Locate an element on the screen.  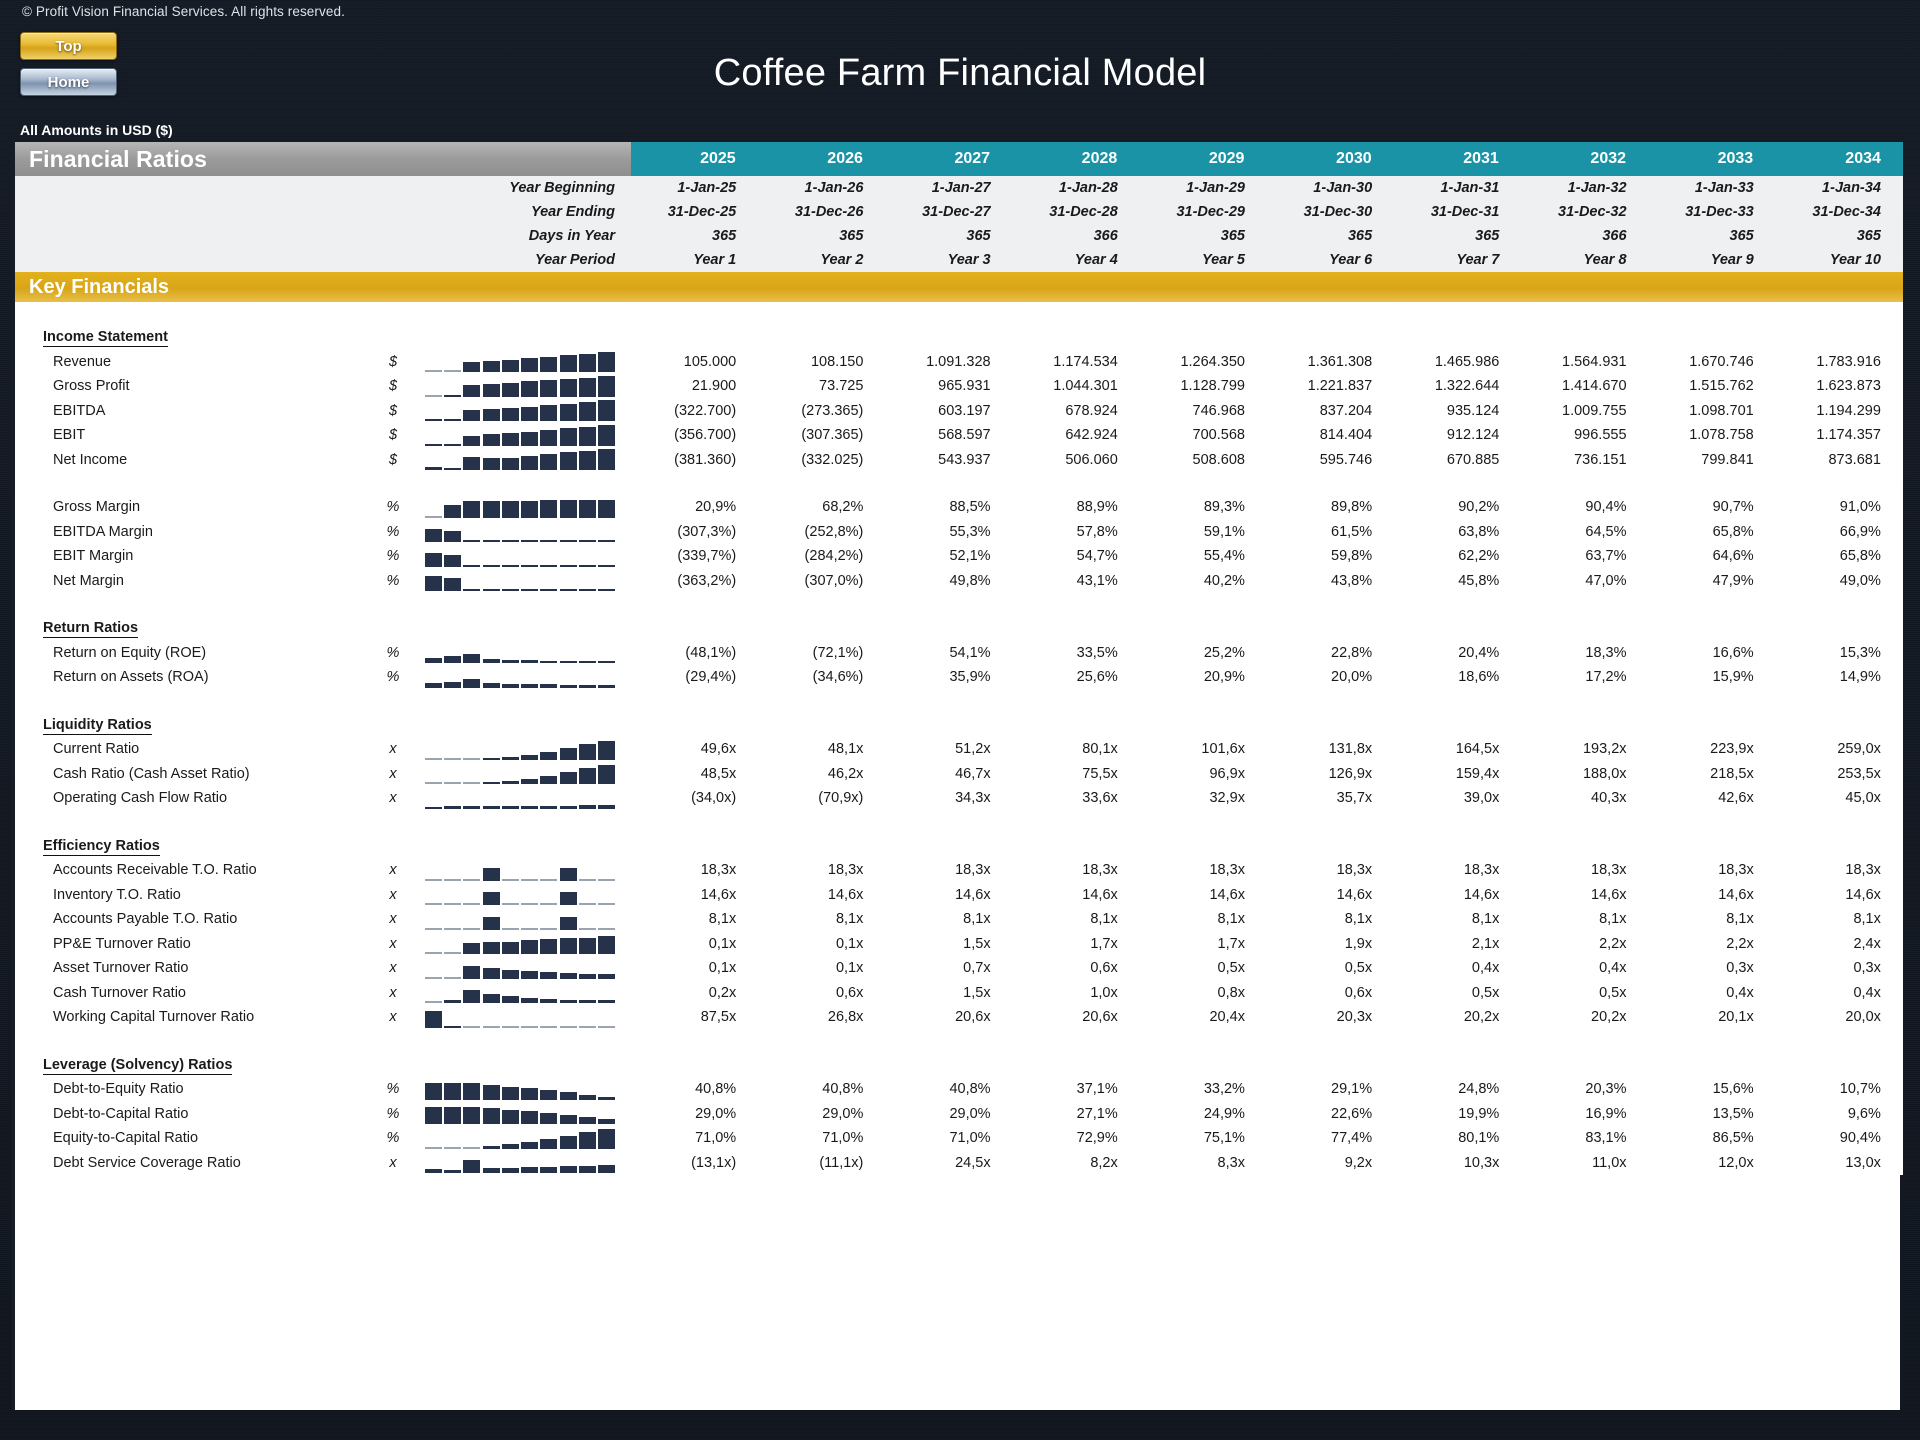
cell-ebit-margin-2026: (284,2%) is located at coordinates (822, 556).